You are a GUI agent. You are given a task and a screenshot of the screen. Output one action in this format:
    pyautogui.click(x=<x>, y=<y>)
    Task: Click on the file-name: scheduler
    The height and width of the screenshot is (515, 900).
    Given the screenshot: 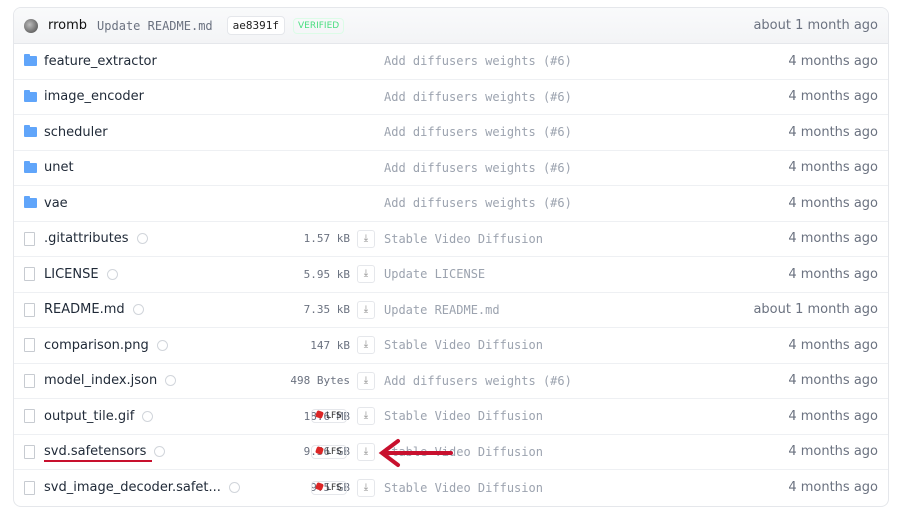 What is the action you would take?
    pyautogui.click(x=76, y=132)
    